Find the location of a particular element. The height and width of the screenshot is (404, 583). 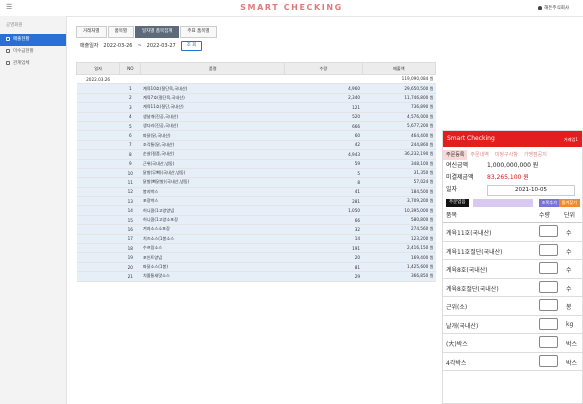

table-row: 11 닭발(뼈닭발)(국내산,냉동) 8 57,024 원 is located at coordinates (256, 182).